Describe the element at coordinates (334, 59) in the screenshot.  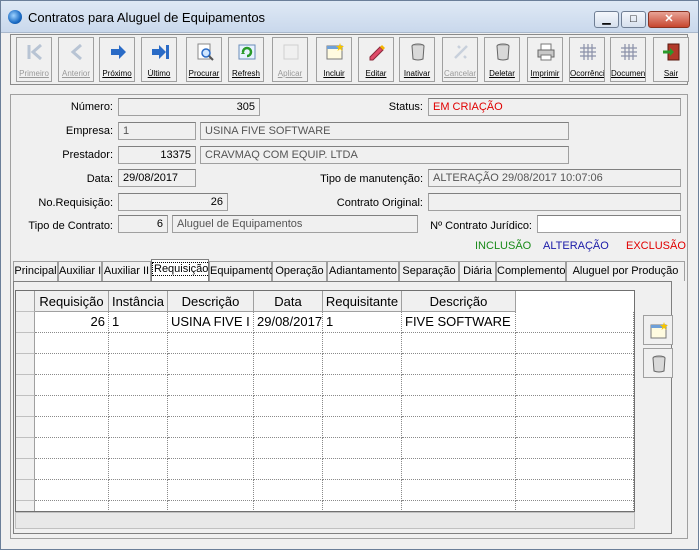
I see `toolbar-button-incluir: Incluir` at that location.